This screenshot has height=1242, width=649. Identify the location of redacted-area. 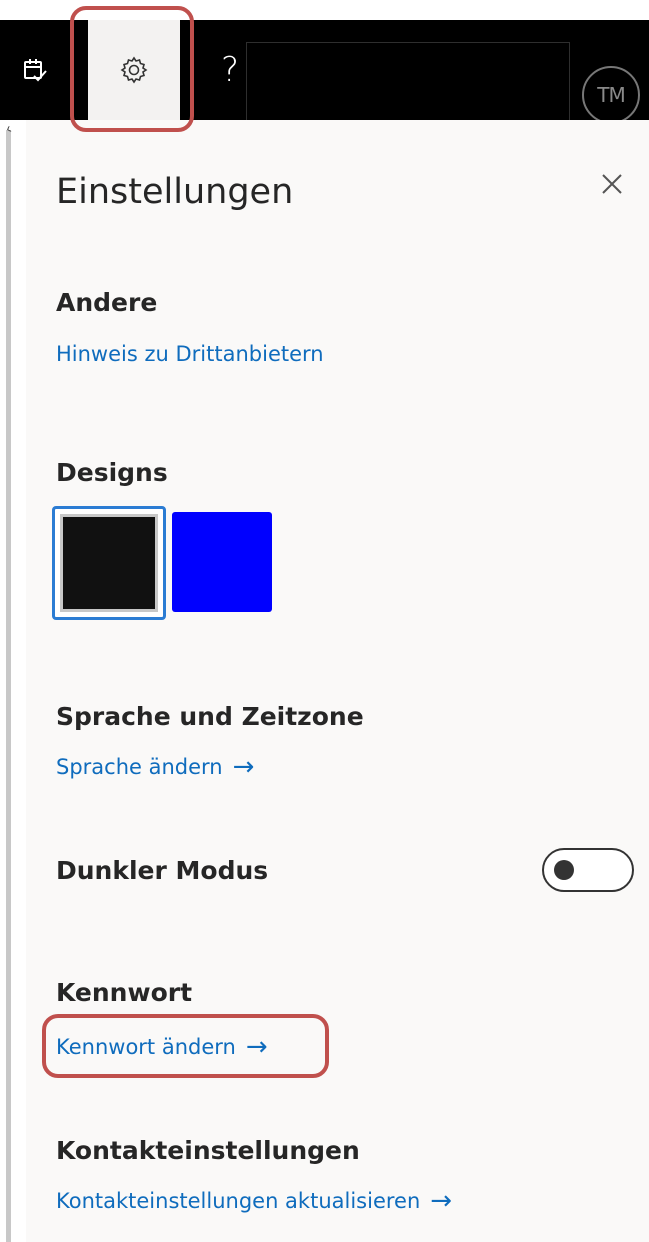
(408, 84).